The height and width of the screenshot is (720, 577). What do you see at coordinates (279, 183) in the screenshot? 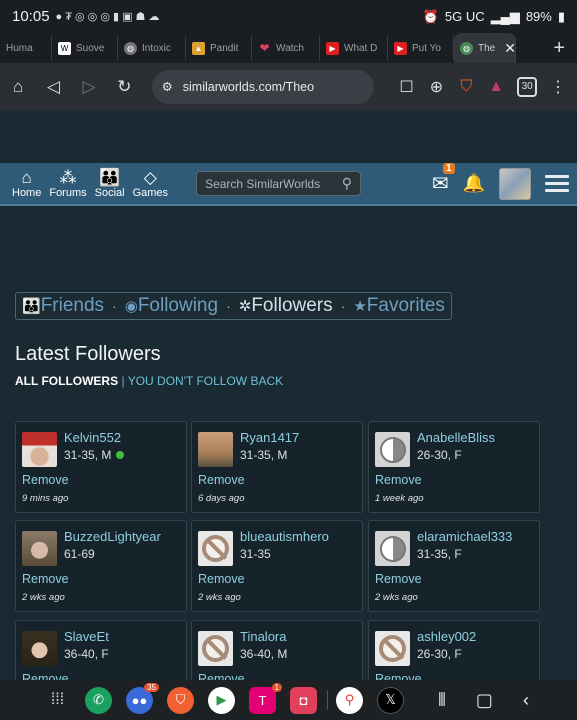
I see `site-search-input: Search SimilarWorlds ⚲` at bounding box center [279, 183].